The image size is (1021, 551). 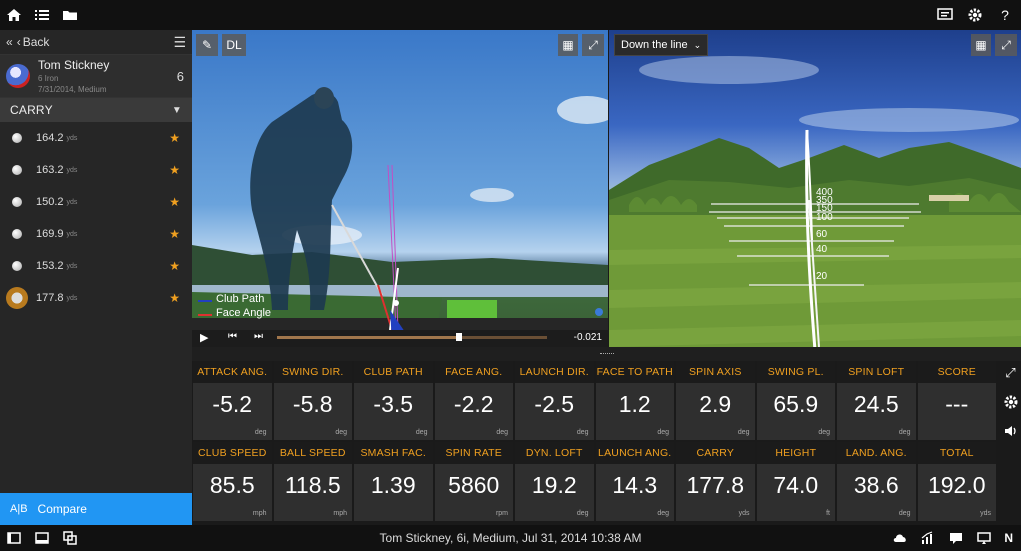 I want to click on copy-windows-icon, so click(x=70, y=538).